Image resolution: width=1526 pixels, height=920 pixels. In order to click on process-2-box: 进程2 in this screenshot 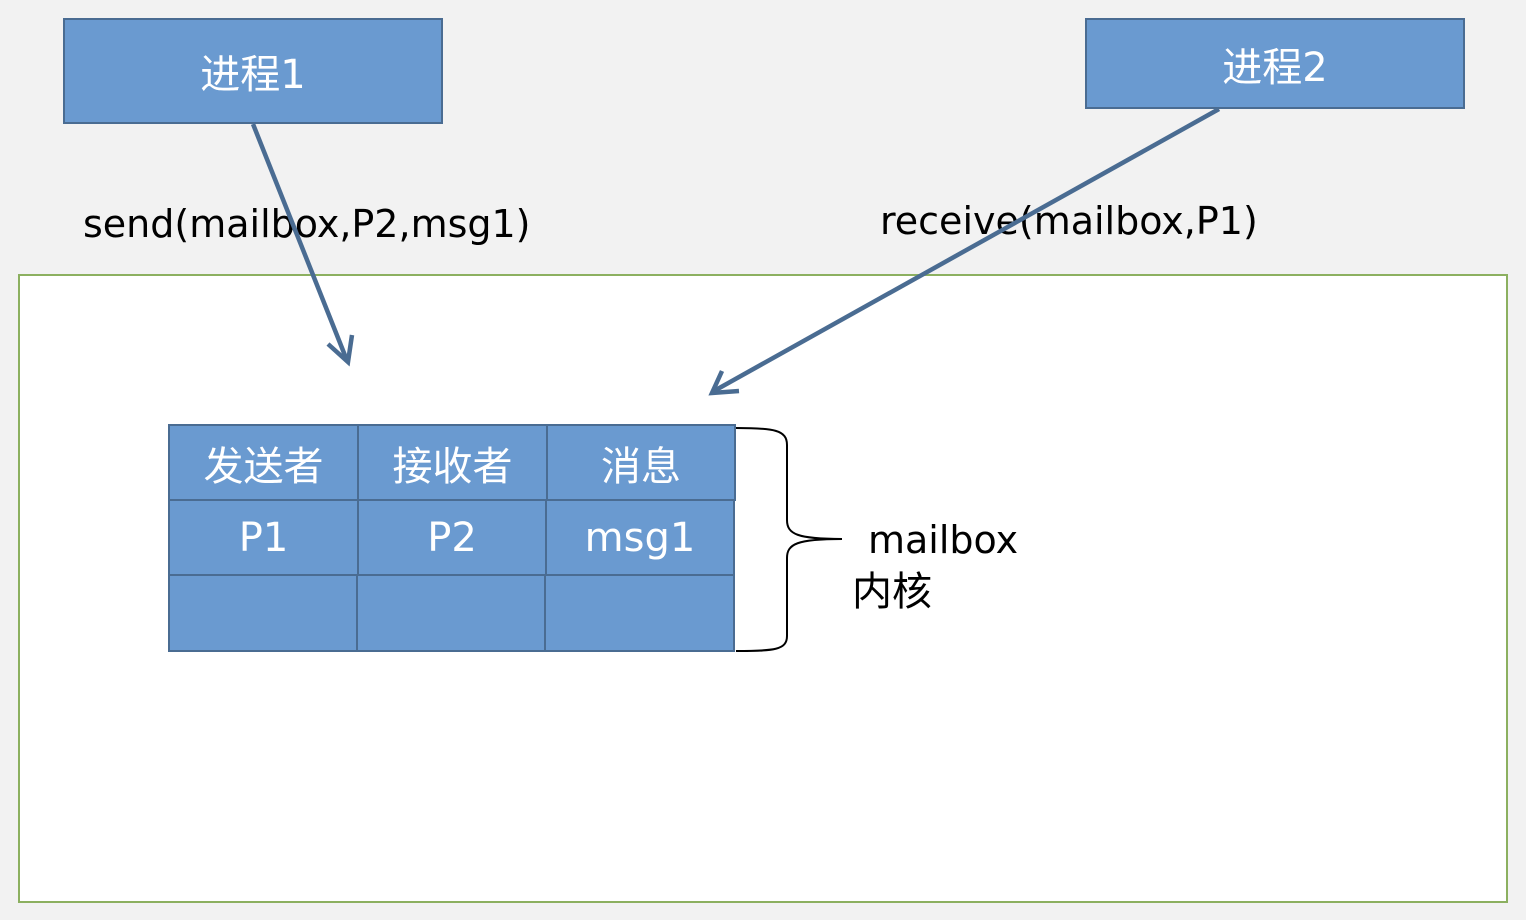, I will do `click(1275, 63)`.